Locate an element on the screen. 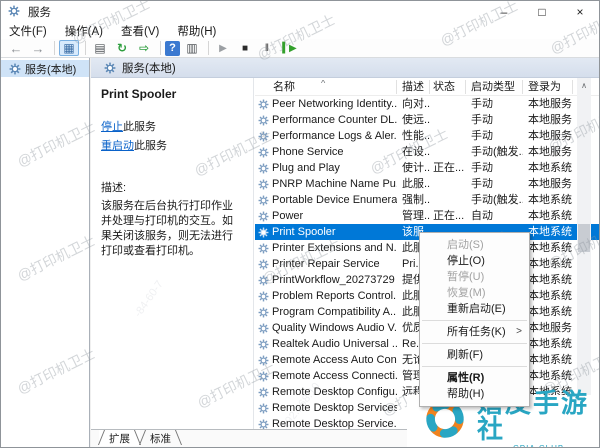  start-service-button: ▶ is located at coordinates (223, 48).